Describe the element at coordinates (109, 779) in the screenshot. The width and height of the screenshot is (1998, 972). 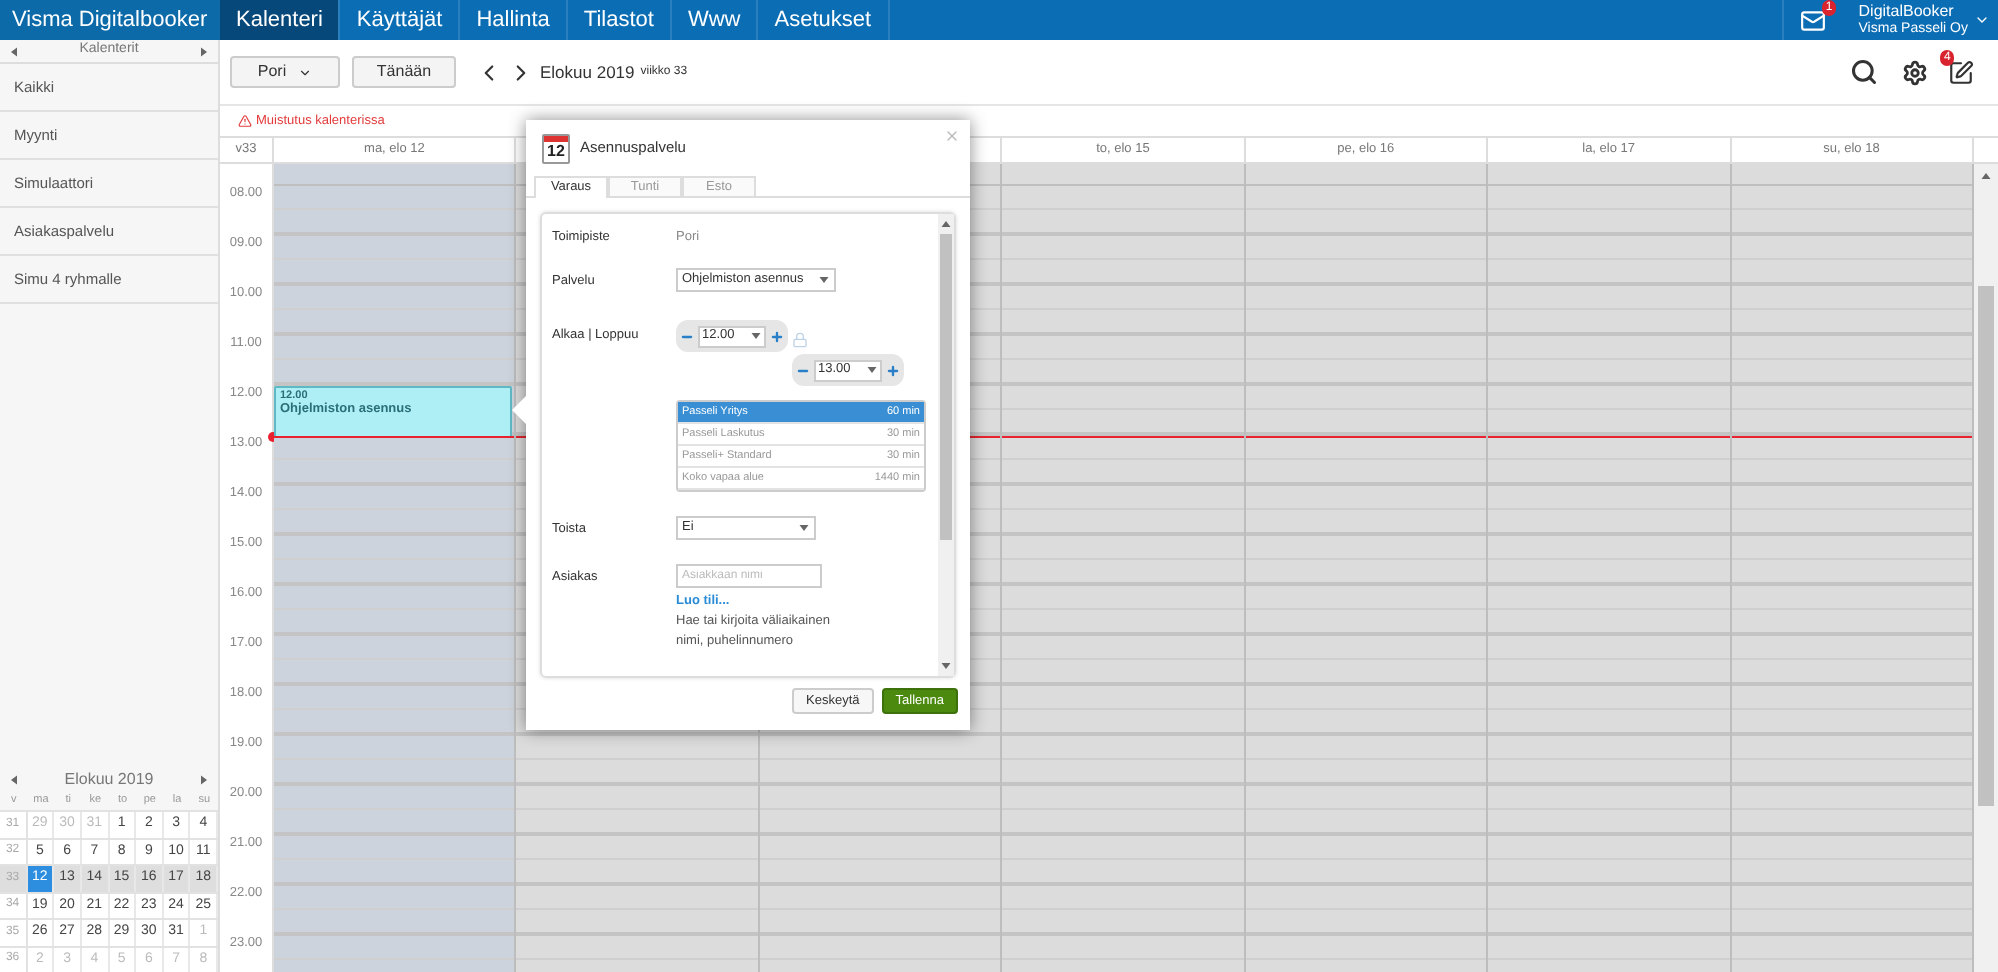
I see `month-title: Elokuu 2019` at that location.